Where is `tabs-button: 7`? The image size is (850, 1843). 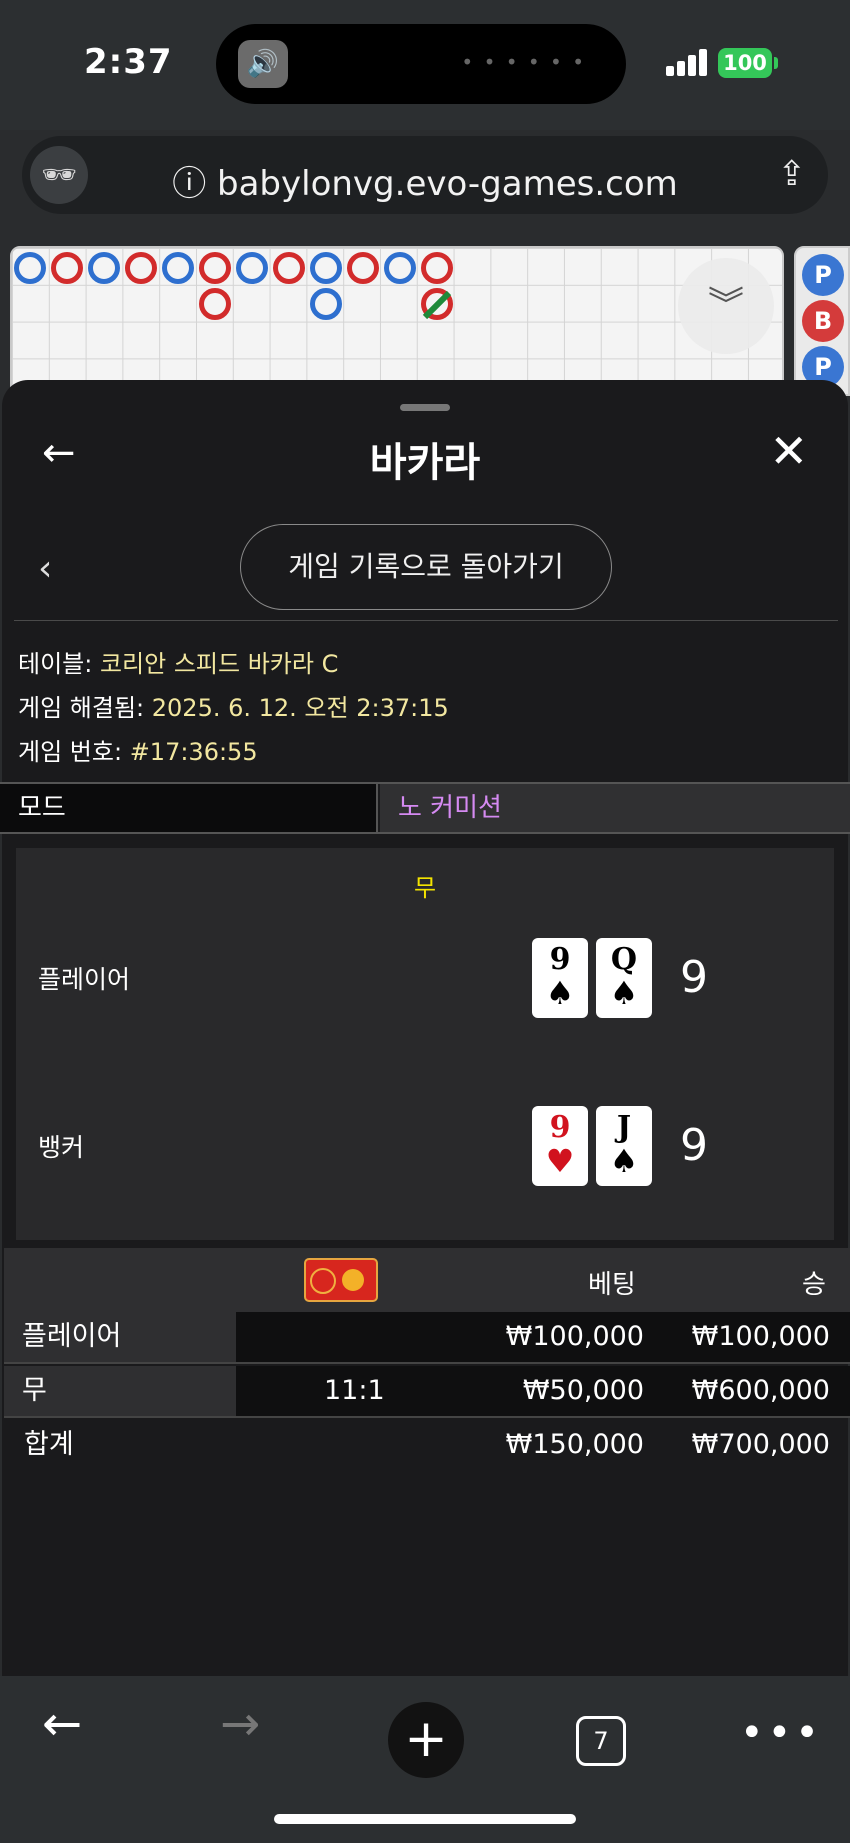
tabs-button: 7 is located at coordinates (601, 1741).